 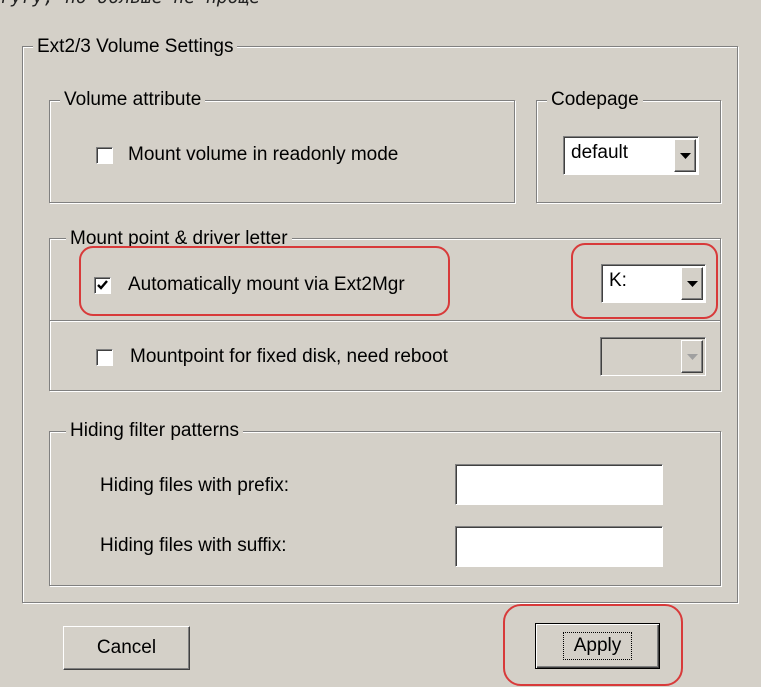 I want to click on fixed-disk-select, so click(x=653, y=356).